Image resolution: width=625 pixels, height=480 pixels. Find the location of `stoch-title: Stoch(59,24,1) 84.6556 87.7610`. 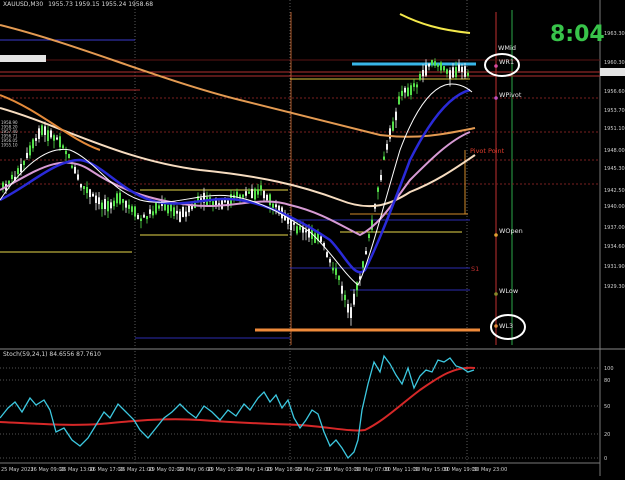

stoch-title: Stoch(59,24,1) 84.6556 87.7610 is located at coordinates (52, 354).